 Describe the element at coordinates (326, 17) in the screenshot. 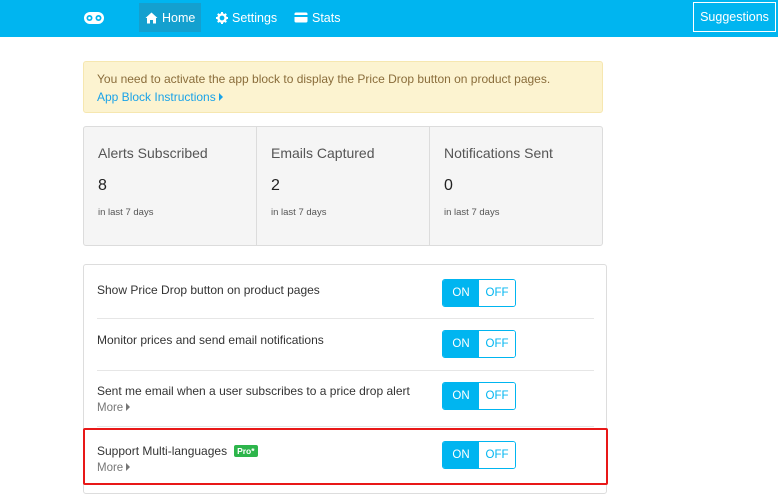

I see `nav-stats-label: Stats` at that location.